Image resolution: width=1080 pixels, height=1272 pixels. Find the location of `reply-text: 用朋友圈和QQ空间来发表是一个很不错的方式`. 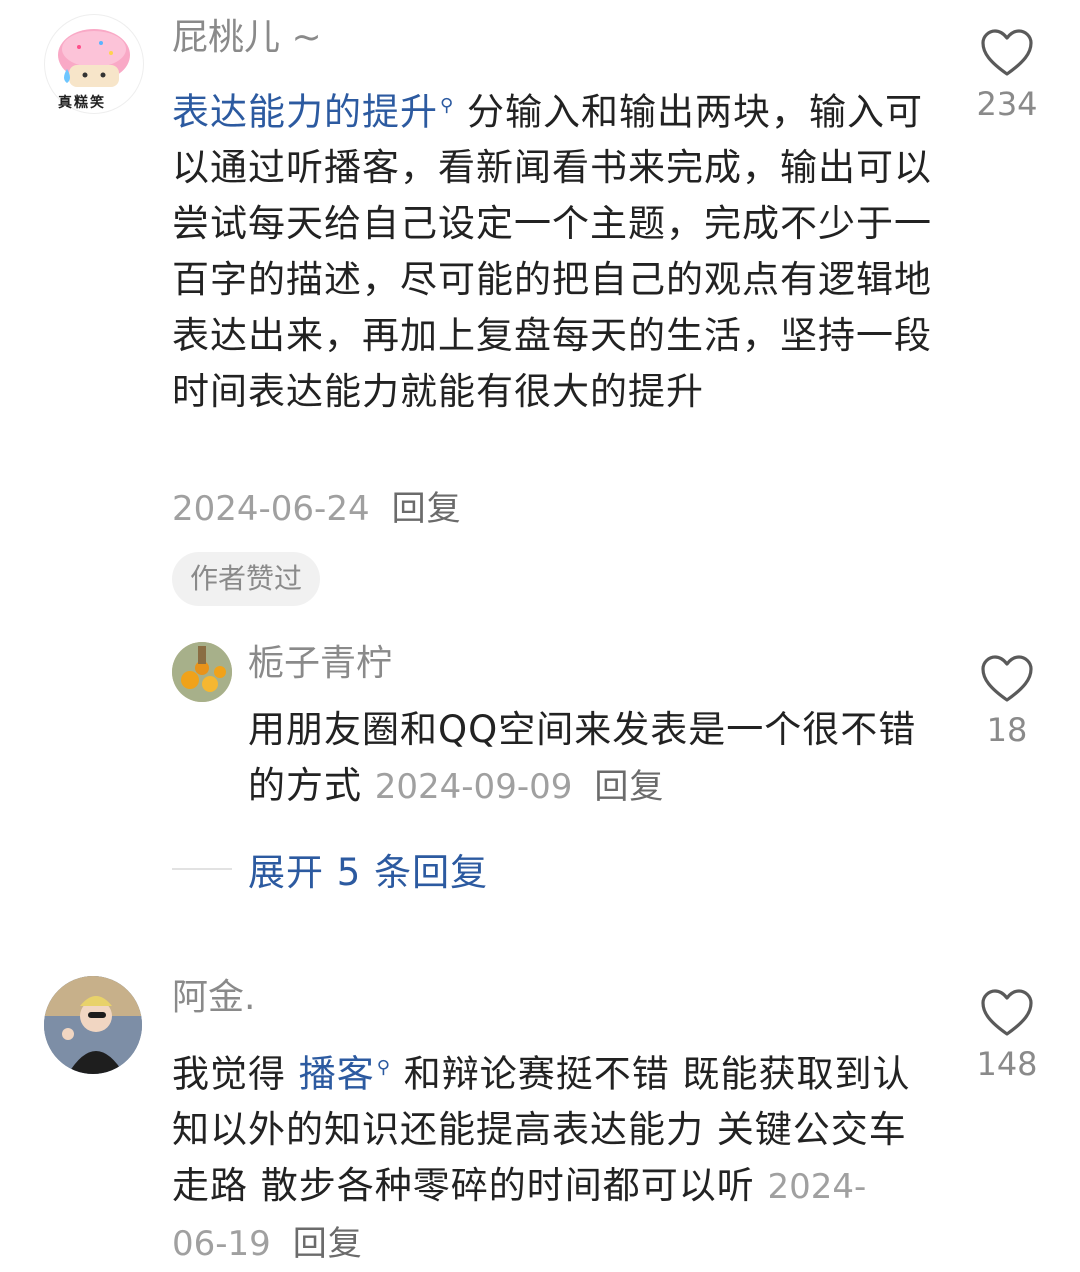

reply-text: 用朋友圈和QQ空间来发表是一个很不错的方式 is located at coordinates (582, 757).